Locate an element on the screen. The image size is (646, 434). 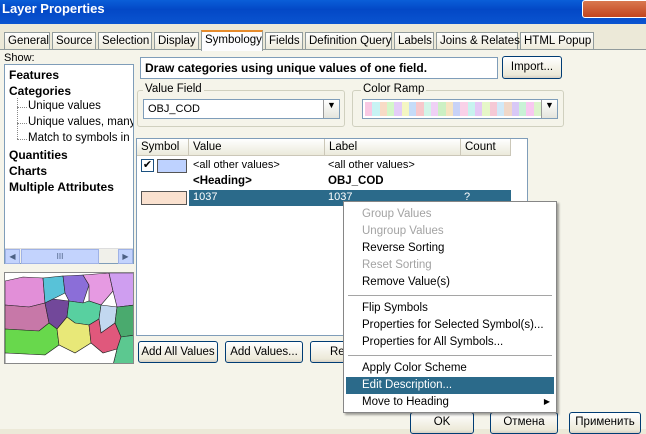
color-ramp-select: ▼ is located at coordinates (460, 109).